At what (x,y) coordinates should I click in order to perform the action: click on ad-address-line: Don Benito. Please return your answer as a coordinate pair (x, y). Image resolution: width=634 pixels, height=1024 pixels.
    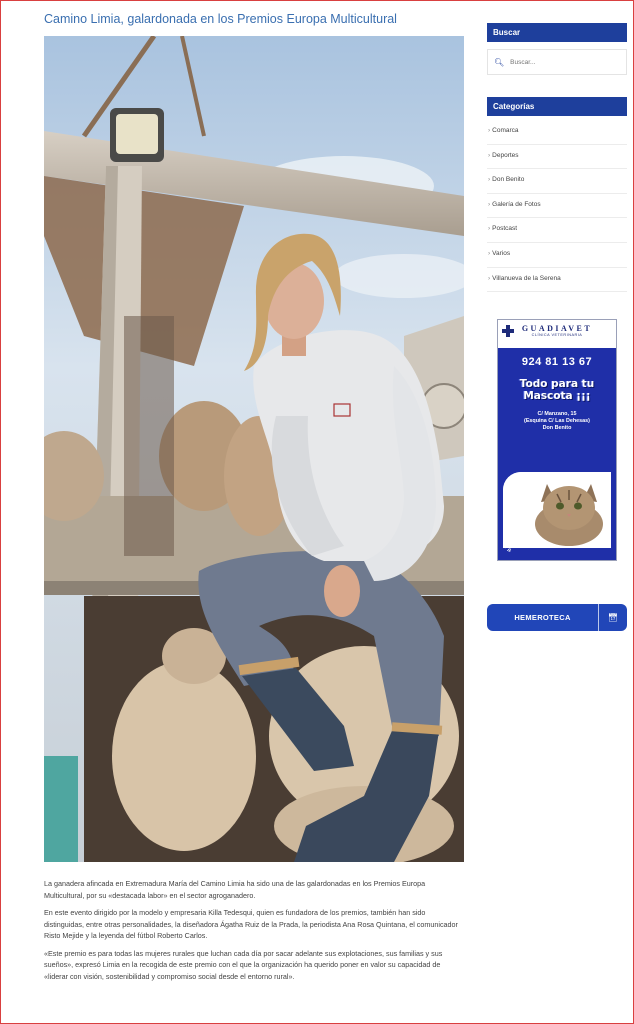
    Looking at the image, I should click on (557, 428).